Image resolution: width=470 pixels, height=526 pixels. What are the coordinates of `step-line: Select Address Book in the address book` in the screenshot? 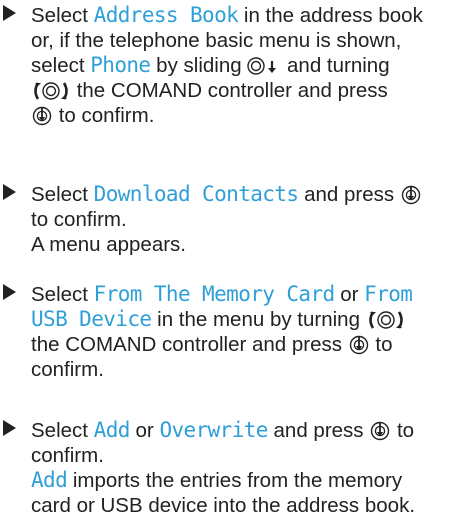 It's located at (250, 15).